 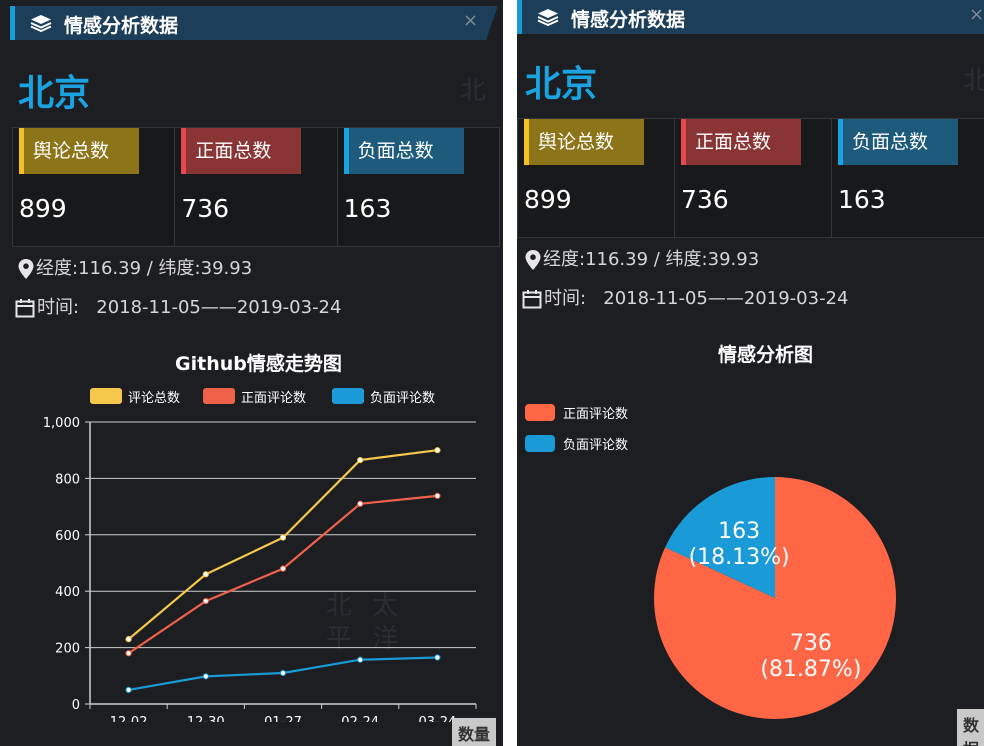 I want to click on y-tick-label: 600, so click(x=67, y=536).